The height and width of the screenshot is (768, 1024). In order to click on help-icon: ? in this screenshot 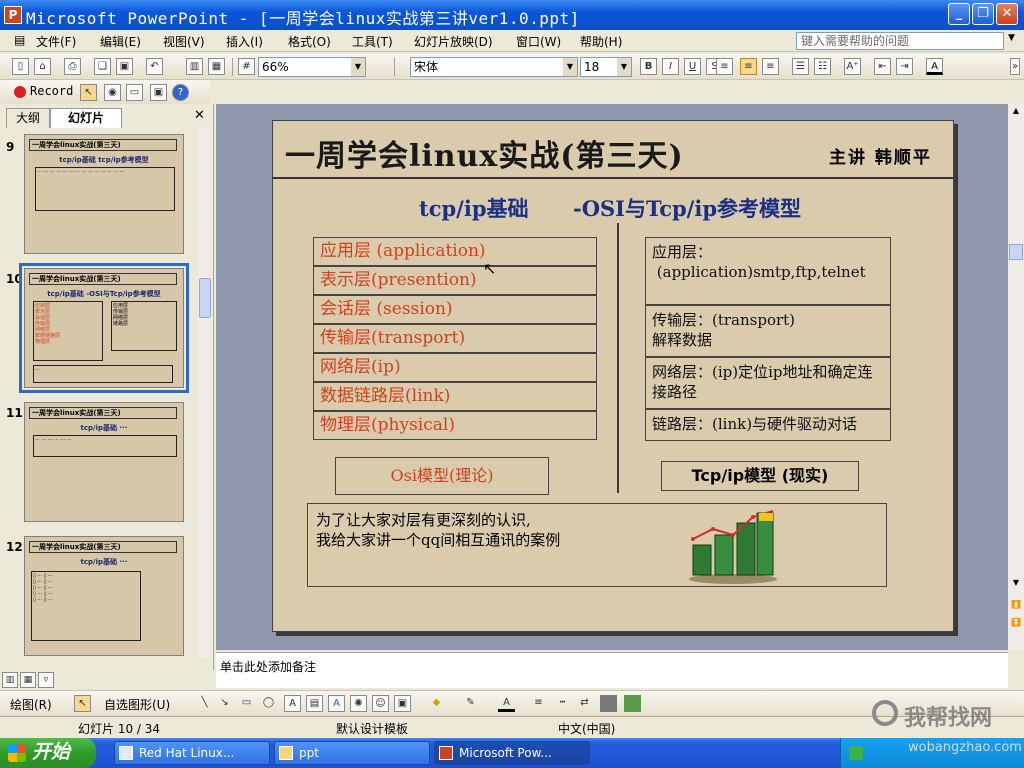, I will do `click(180, 92)`.